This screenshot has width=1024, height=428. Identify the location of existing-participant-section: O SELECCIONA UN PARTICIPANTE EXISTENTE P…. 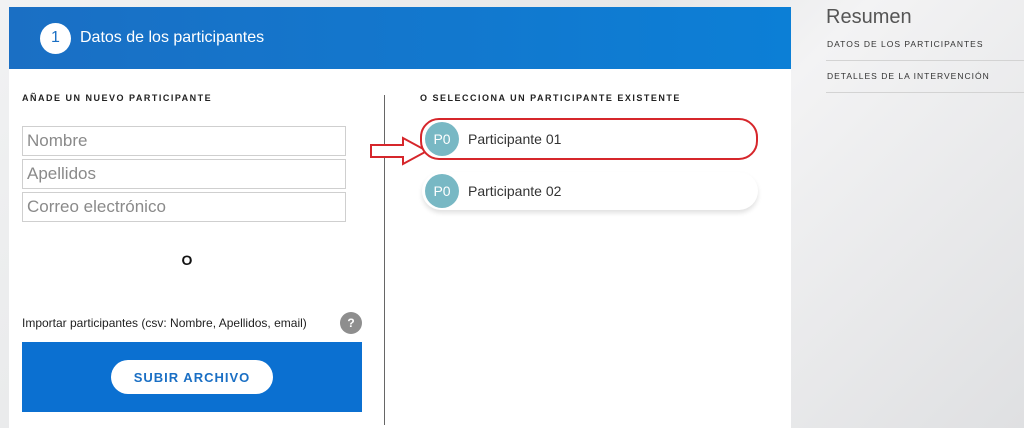
(592, 156).